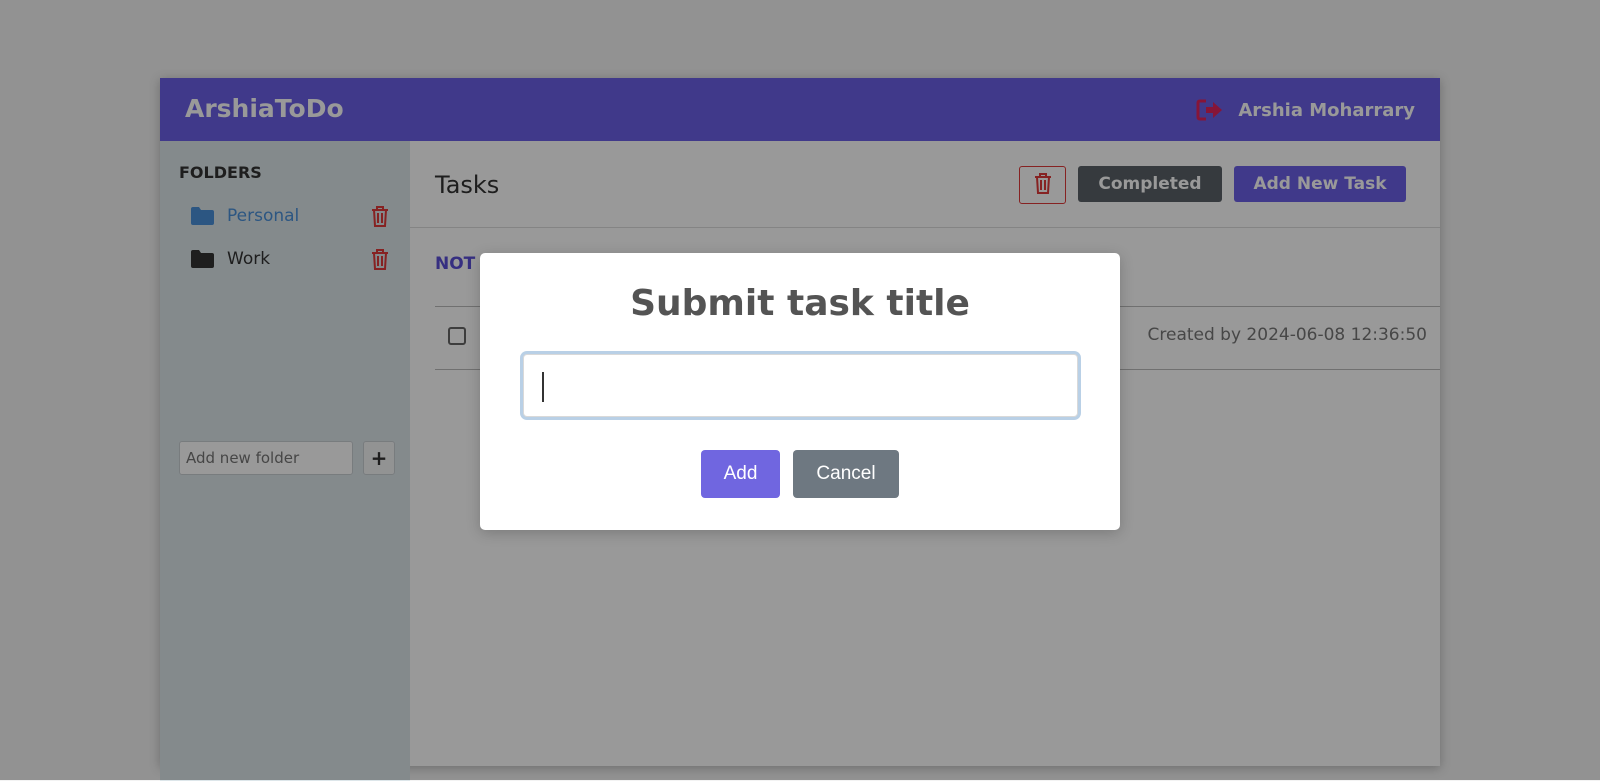  What do you see at coordinates (740, 474) in the screenshot?
I see `add-button: Add` at bounding box center [740, 474].